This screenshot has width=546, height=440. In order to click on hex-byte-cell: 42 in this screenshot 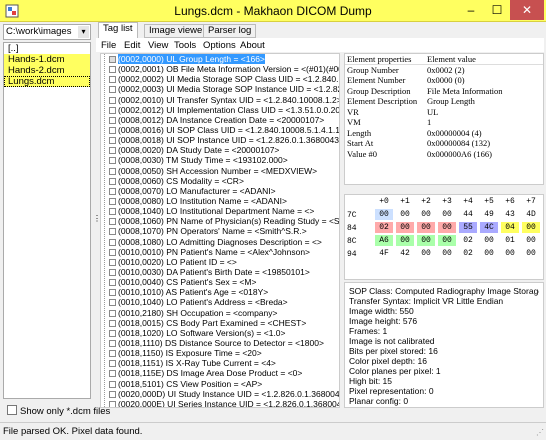, I will do `click(405, 253)`.